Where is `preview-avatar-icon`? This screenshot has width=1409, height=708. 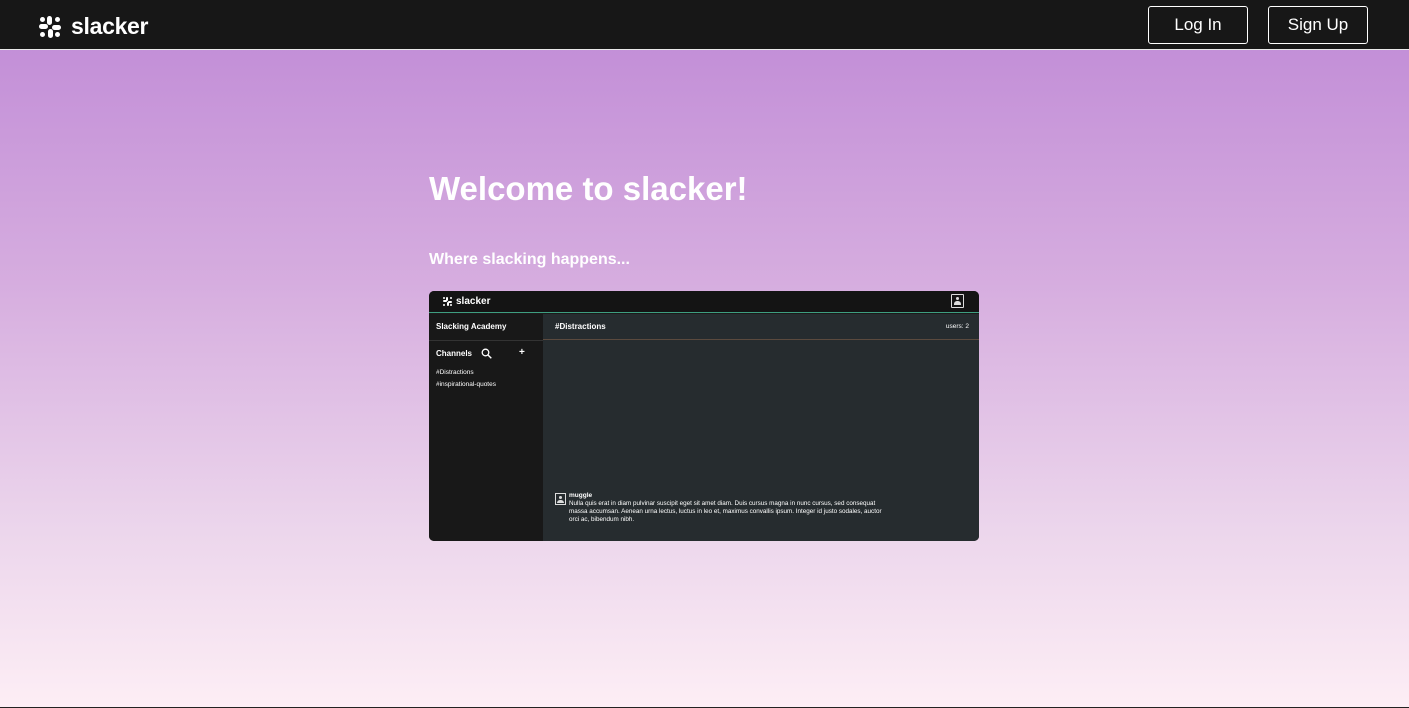
preview-avatar-icon is located at coordinates (560, 499).